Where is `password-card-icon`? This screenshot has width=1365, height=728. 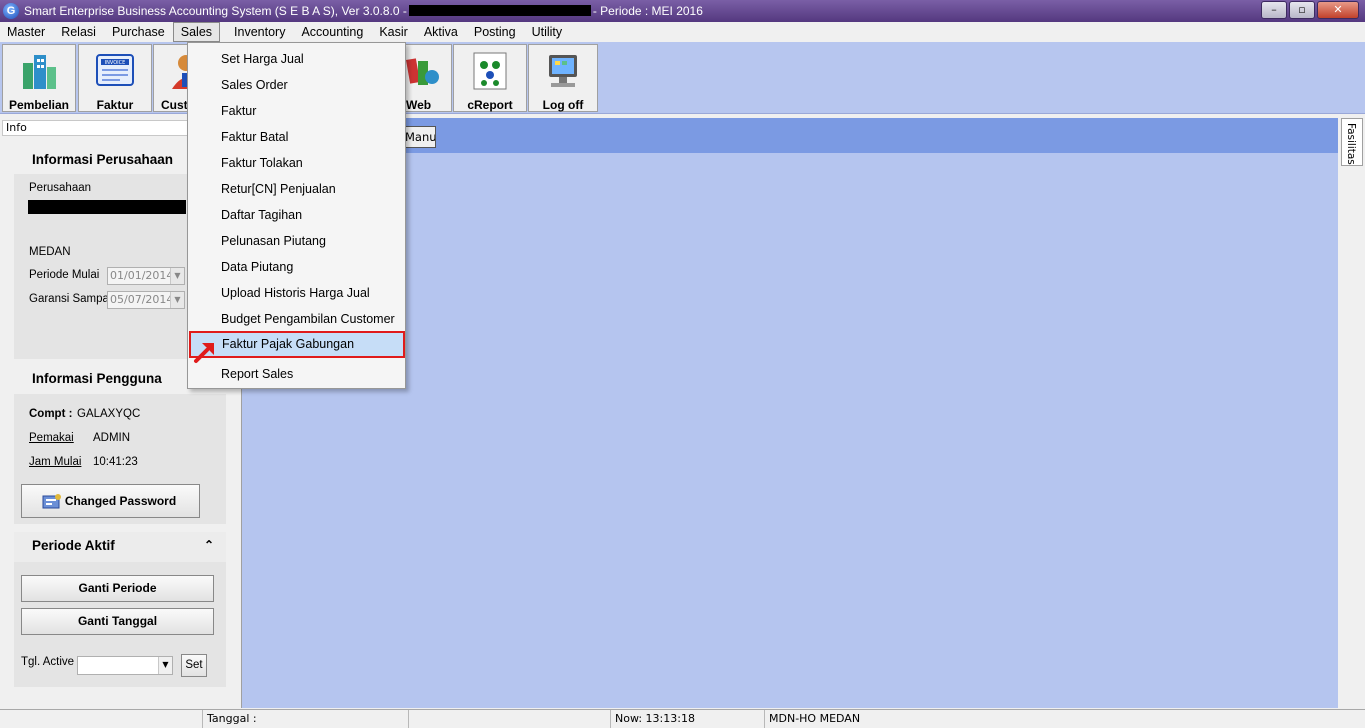
password-card-icon is located at coordinates (51, 501).